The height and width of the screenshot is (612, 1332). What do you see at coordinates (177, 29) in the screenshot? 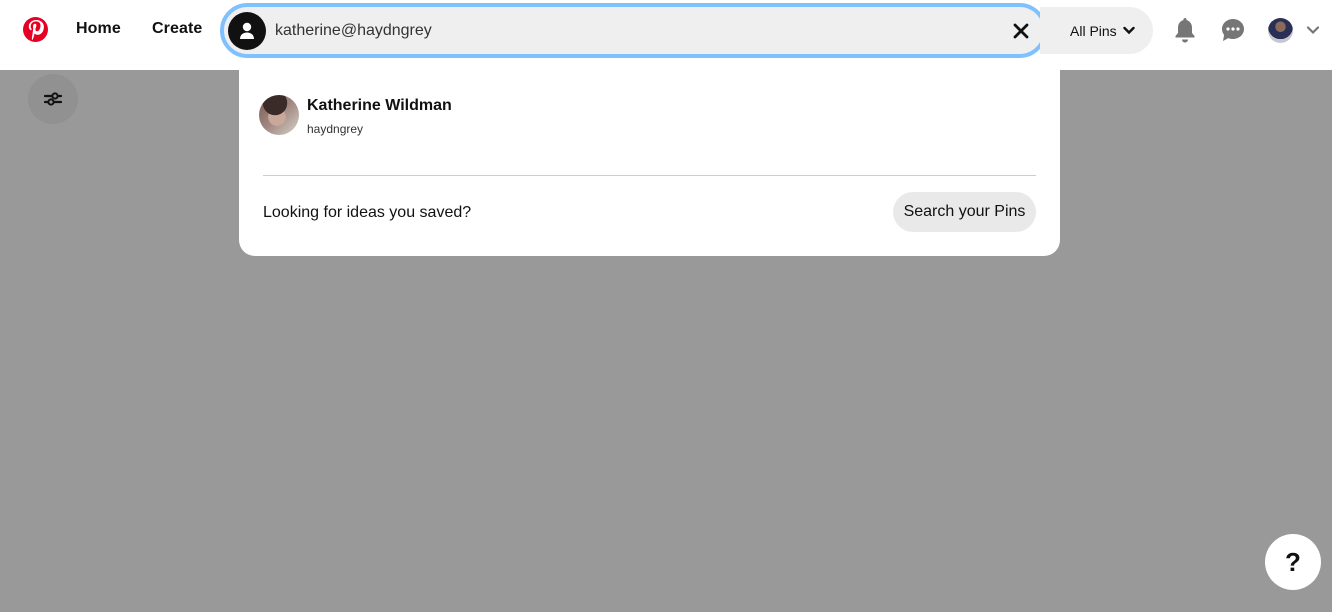
I see `nav-create-link: Create` at bounding box center [177, 29].